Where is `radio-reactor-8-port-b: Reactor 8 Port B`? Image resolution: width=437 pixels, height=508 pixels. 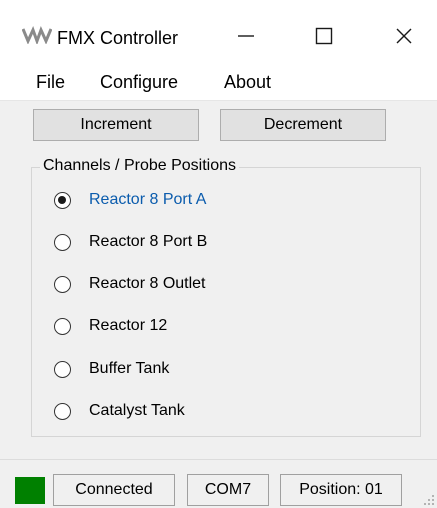
radio-reactor-8-port-b: Reactor 8 Port B is located at coordinates (130, 242).